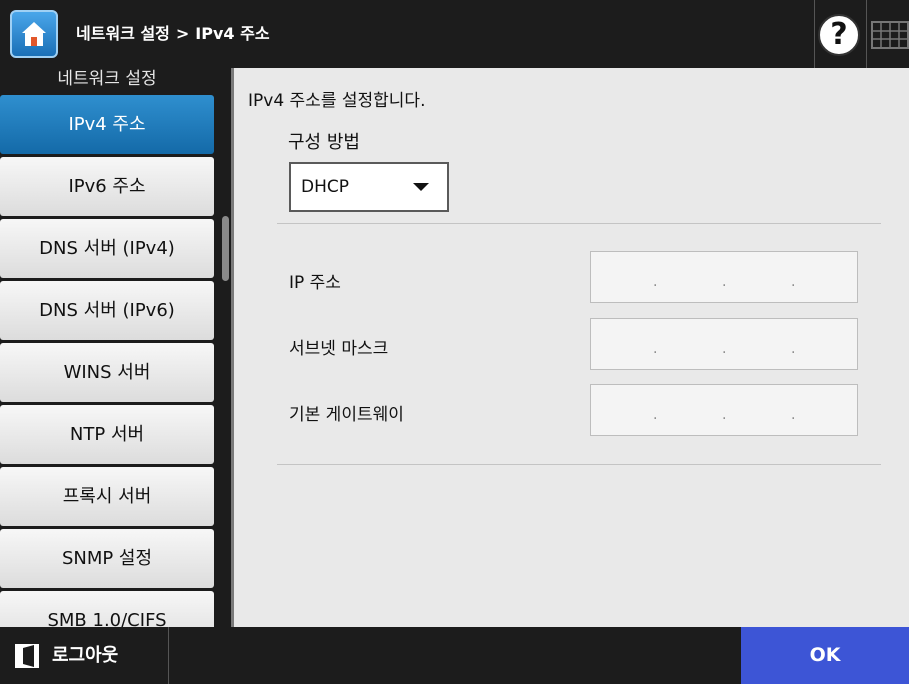  What do you see at coordinates (315, 283) in the screenshot?
I see `ip-address-label: IP 주소` at bounding box center [315, 283].